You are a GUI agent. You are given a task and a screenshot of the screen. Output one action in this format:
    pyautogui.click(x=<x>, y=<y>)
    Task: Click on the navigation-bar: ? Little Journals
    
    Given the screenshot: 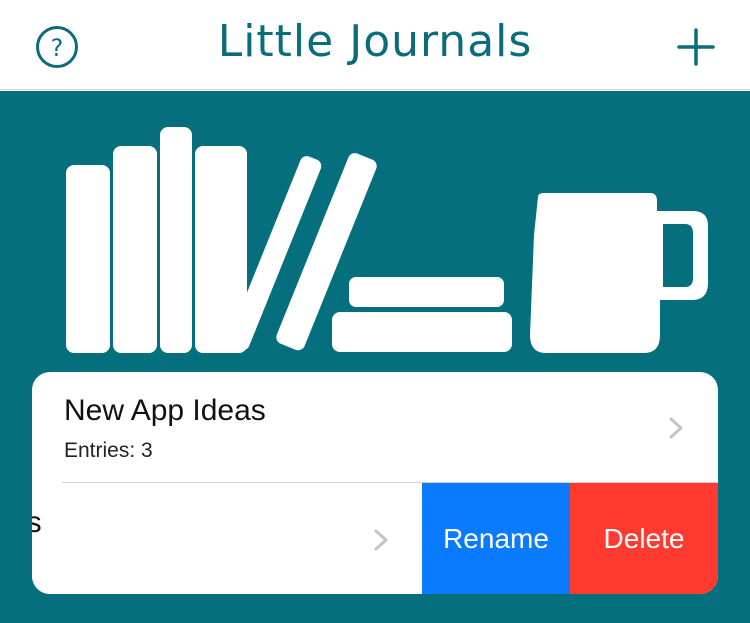 What is the action you would take?
    pyautogui.click(x=375, y=45)
    